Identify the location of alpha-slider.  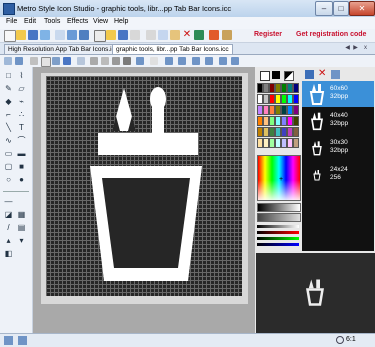
(278, 226).